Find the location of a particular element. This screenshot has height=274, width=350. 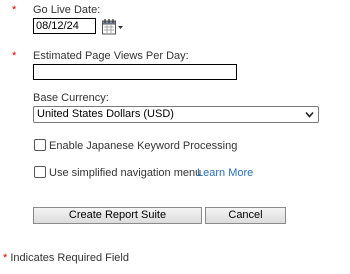

go-live-date-input is located at coordinates (64, 26).